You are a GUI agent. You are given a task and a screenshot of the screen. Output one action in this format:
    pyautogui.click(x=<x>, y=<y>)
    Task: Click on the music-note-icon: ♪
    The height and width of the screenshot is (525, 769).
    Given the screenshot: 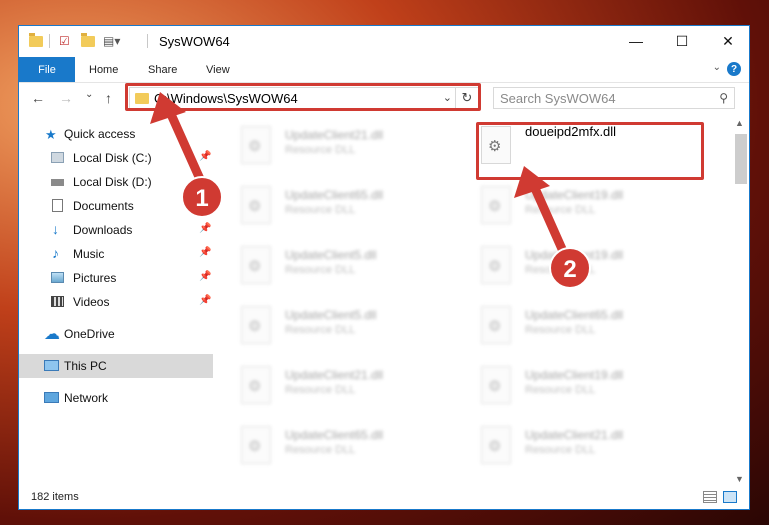 What is the action you would take?
    pyautogui.click(x=55, y=253)
    